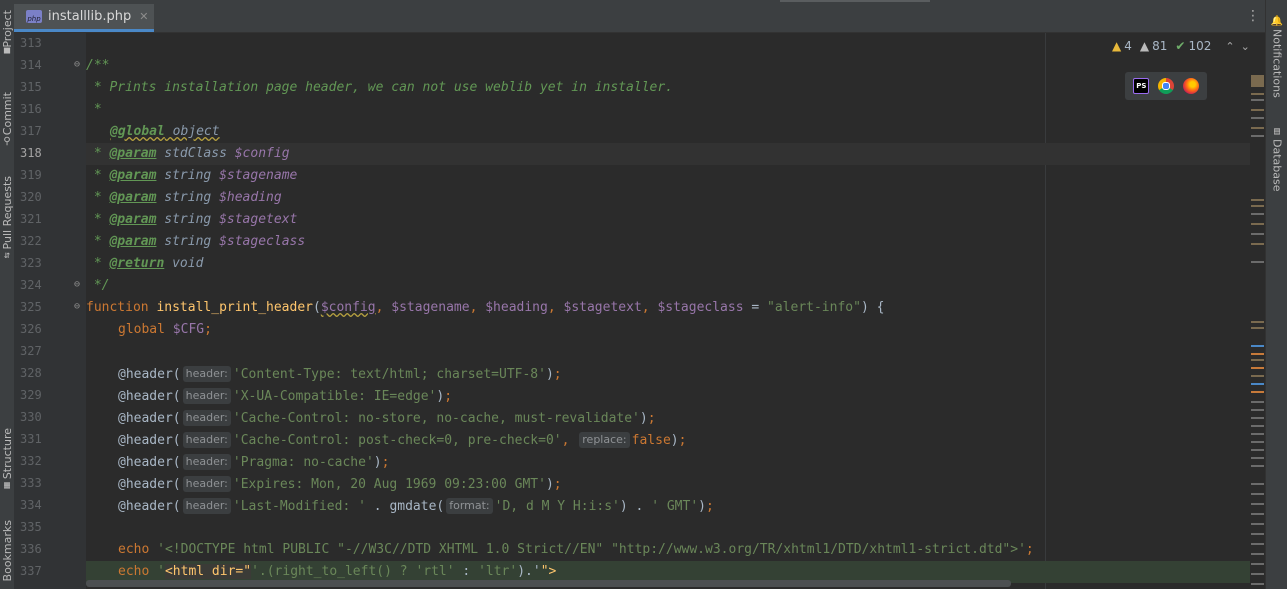 Image resolution: width=1287 pixels, height=589 pixels. Describe the element at coordinates (50, 220) in the screenshot. I see `gutter-line-321: 321` at that location.